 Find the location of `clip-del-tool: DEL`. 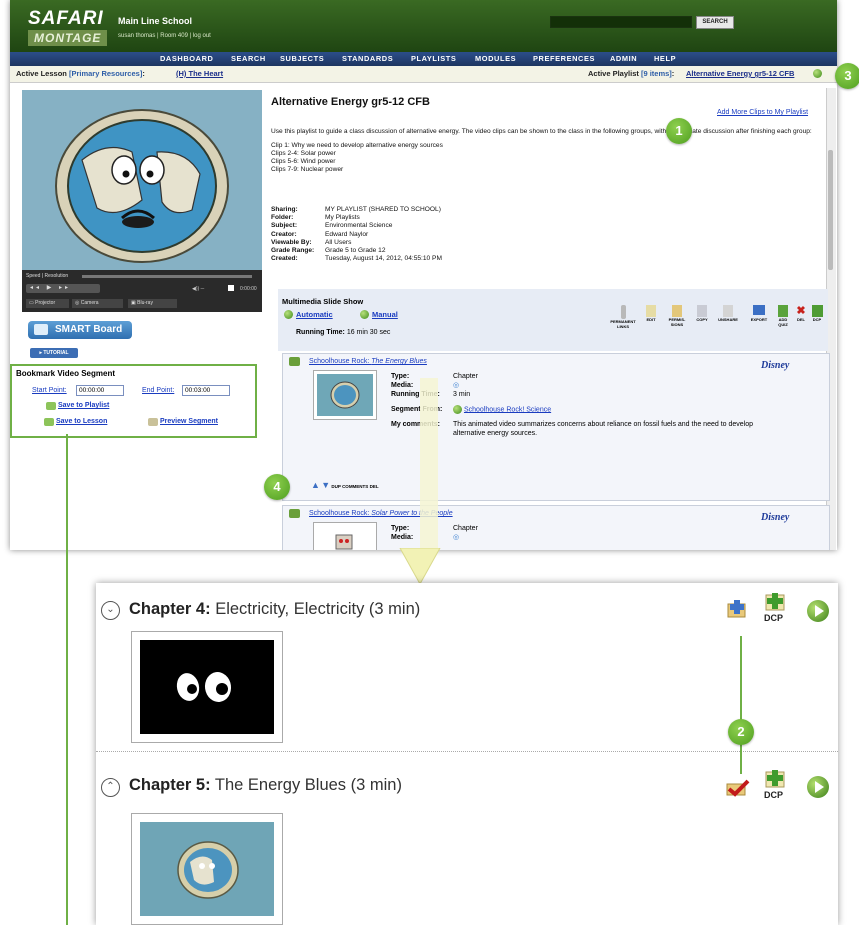

clip-del-tool: DEL is located at coordinates (374, 486).